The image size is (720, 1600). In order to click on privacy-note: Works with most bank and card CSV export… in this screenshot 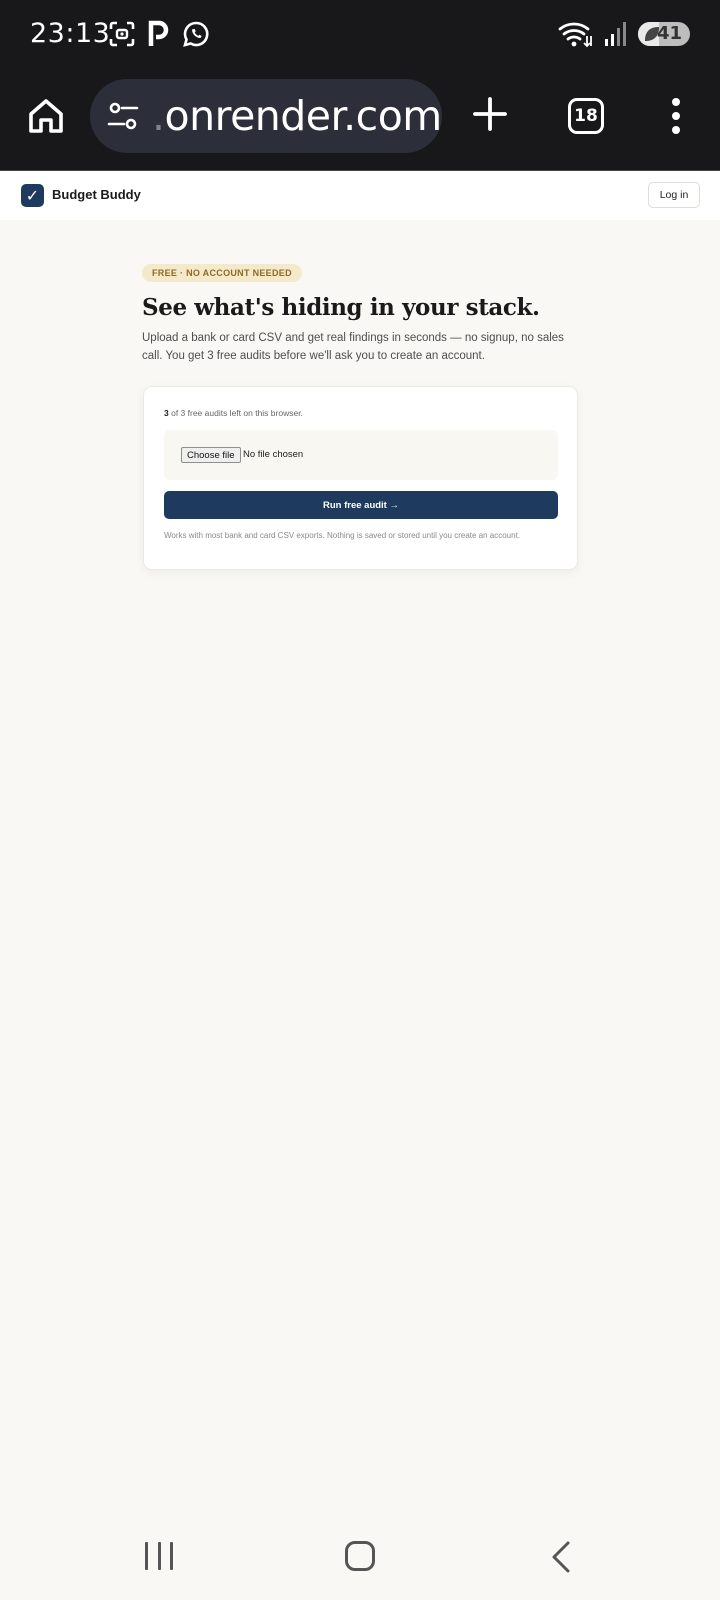, I will do `click(342, 535)`.